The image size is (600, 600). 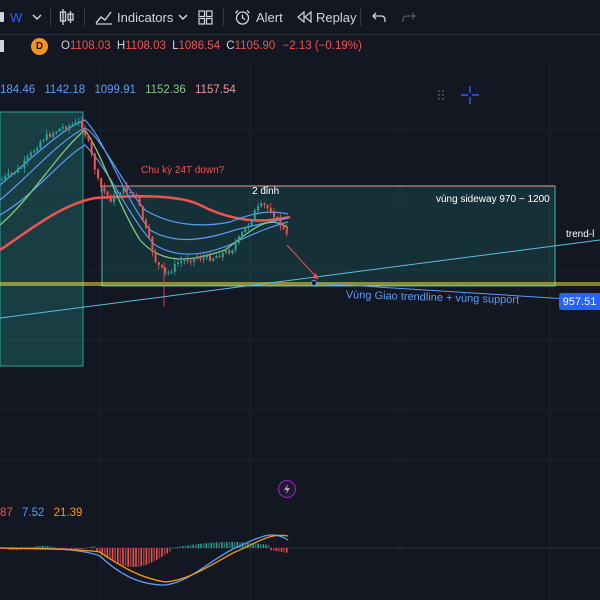 I want to click on drawing-toolbox, so click(x=459, y=95).